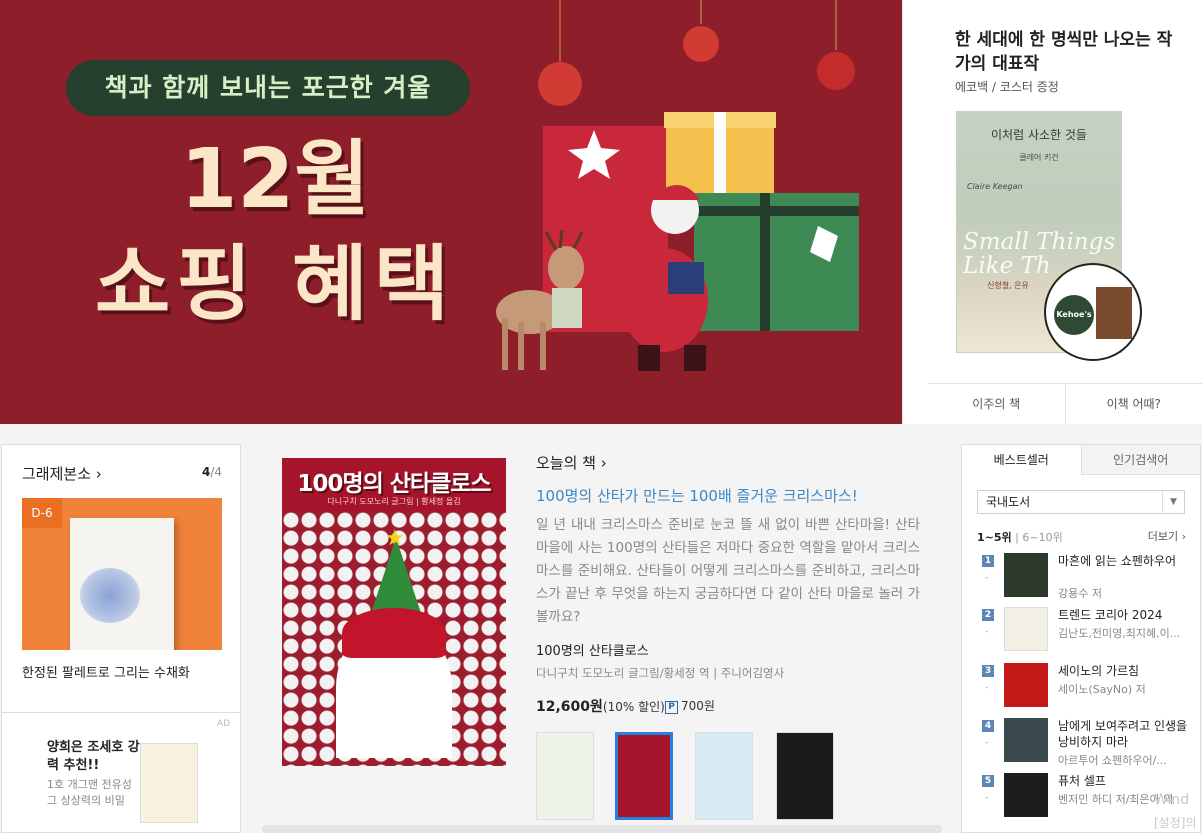  What do you see at coordinates (275, 179) in the screenshot?
I see `hero-title-month: 12월` at bounding box center [275, 179].